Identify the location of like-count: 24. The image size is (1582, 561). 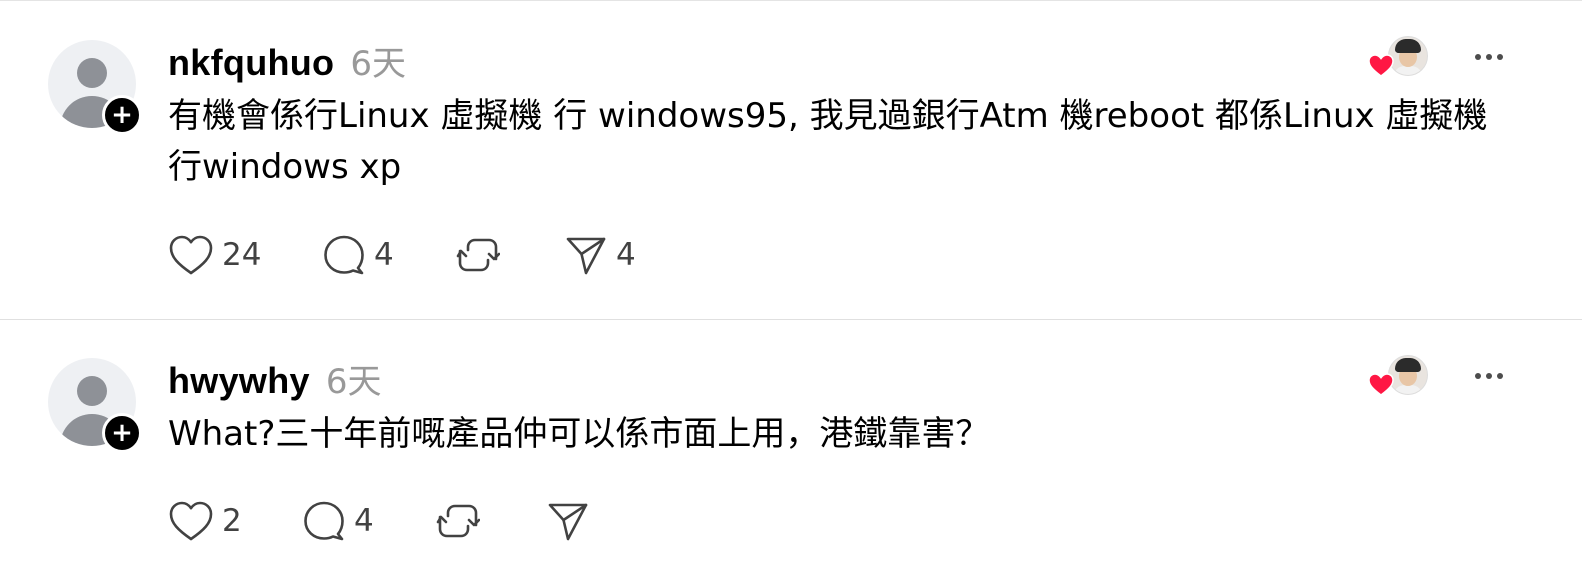
(242, 255).